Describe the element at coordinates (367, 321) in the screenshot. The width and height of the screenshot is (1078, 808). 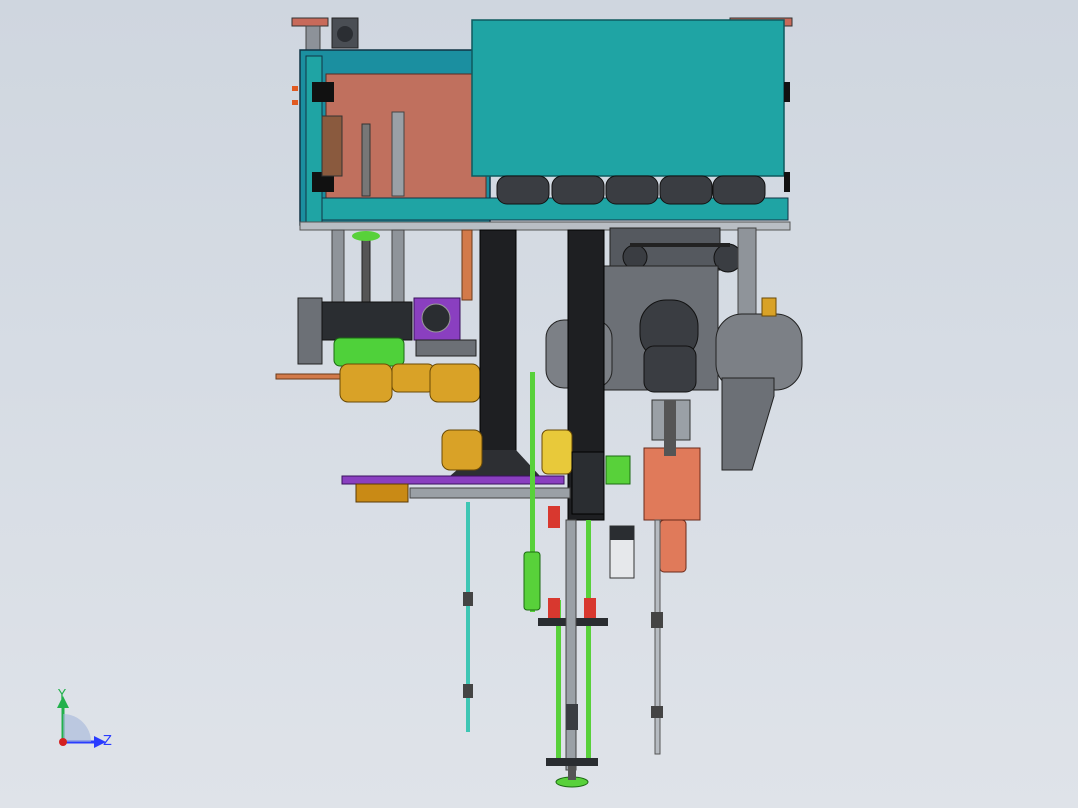
I see `motor-body` at that location.